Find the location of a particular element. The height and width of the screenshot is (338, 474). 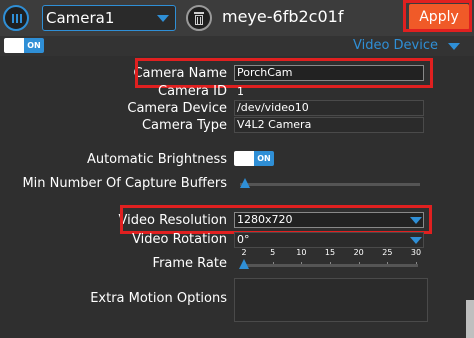

device-id-label: meye-6fb2c01f is located at coordinates (283, 16).